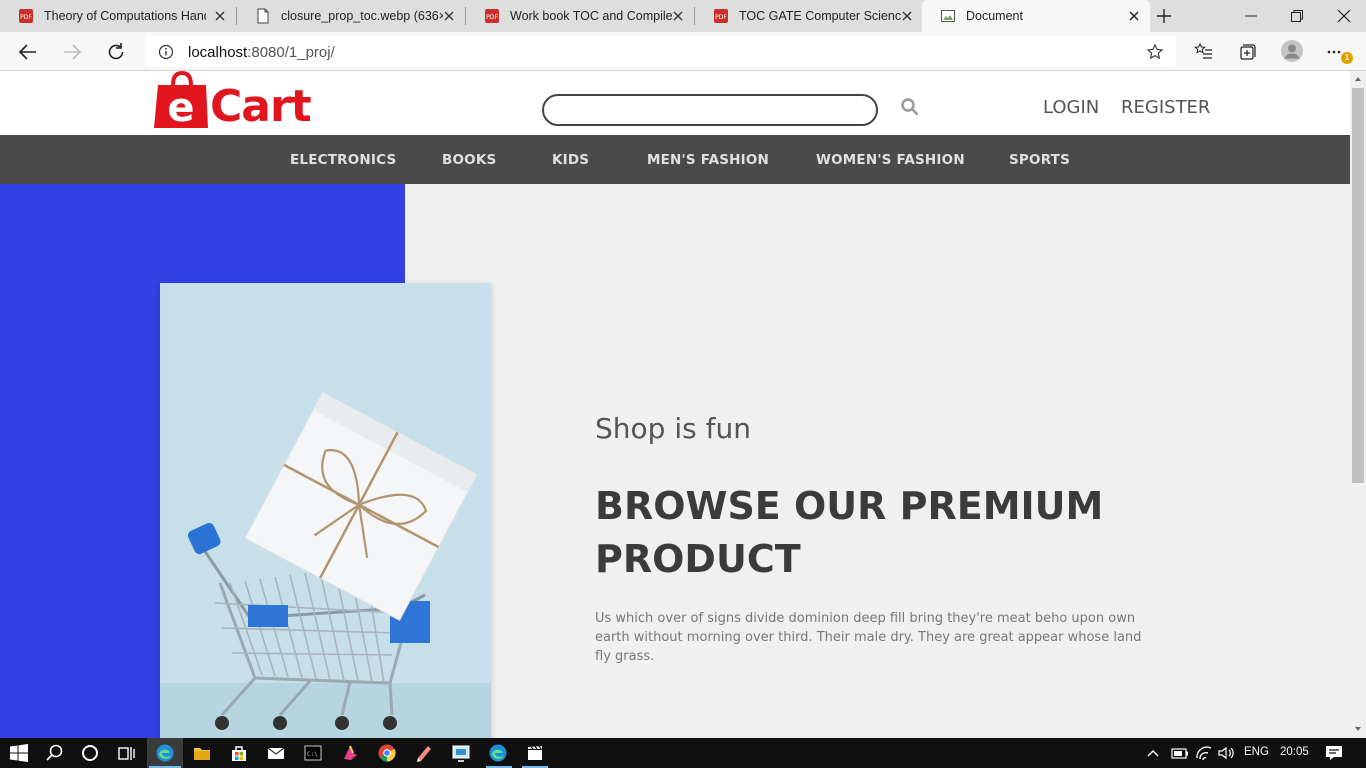  I want to click on logo-text: Cart, so click(261, 106).